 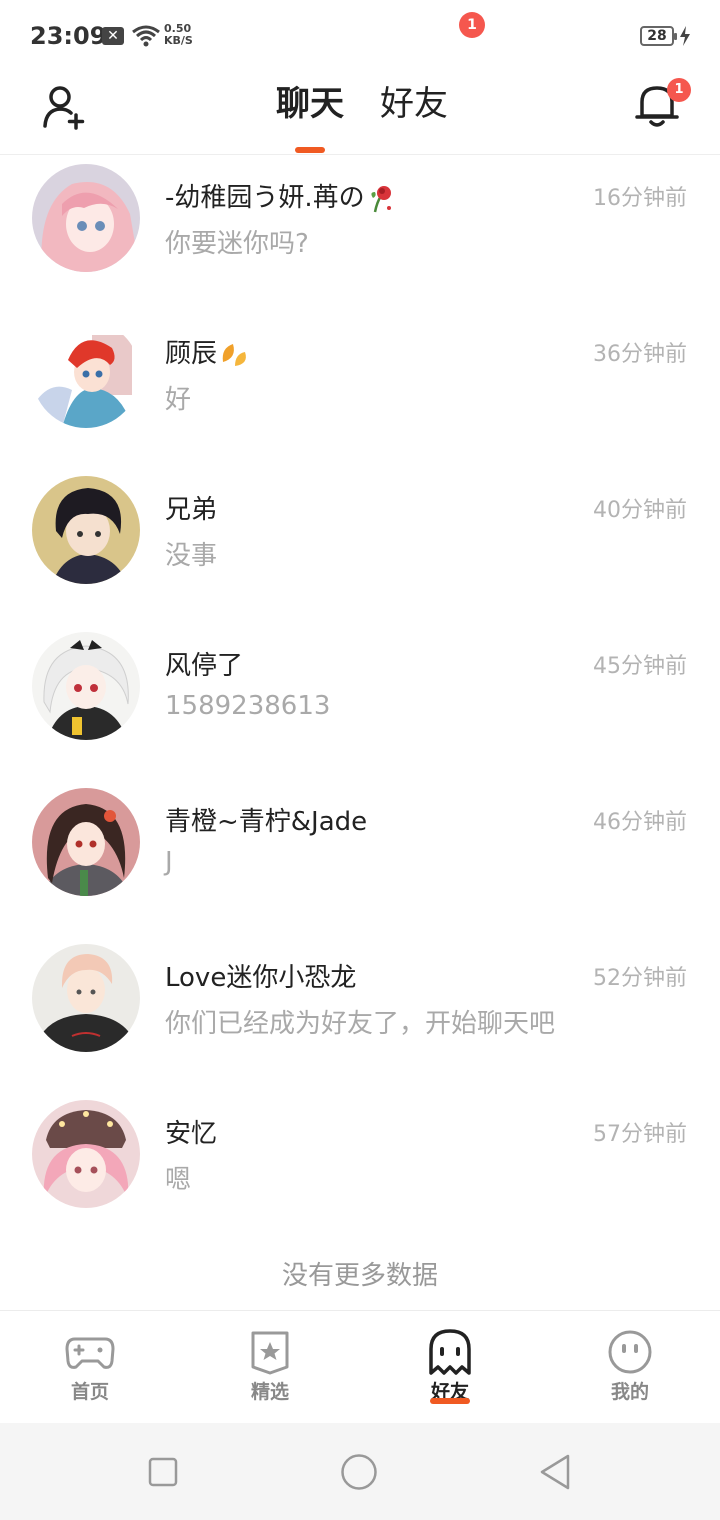 I want to click on friends-badge: 1, so click(x=472, y=25).